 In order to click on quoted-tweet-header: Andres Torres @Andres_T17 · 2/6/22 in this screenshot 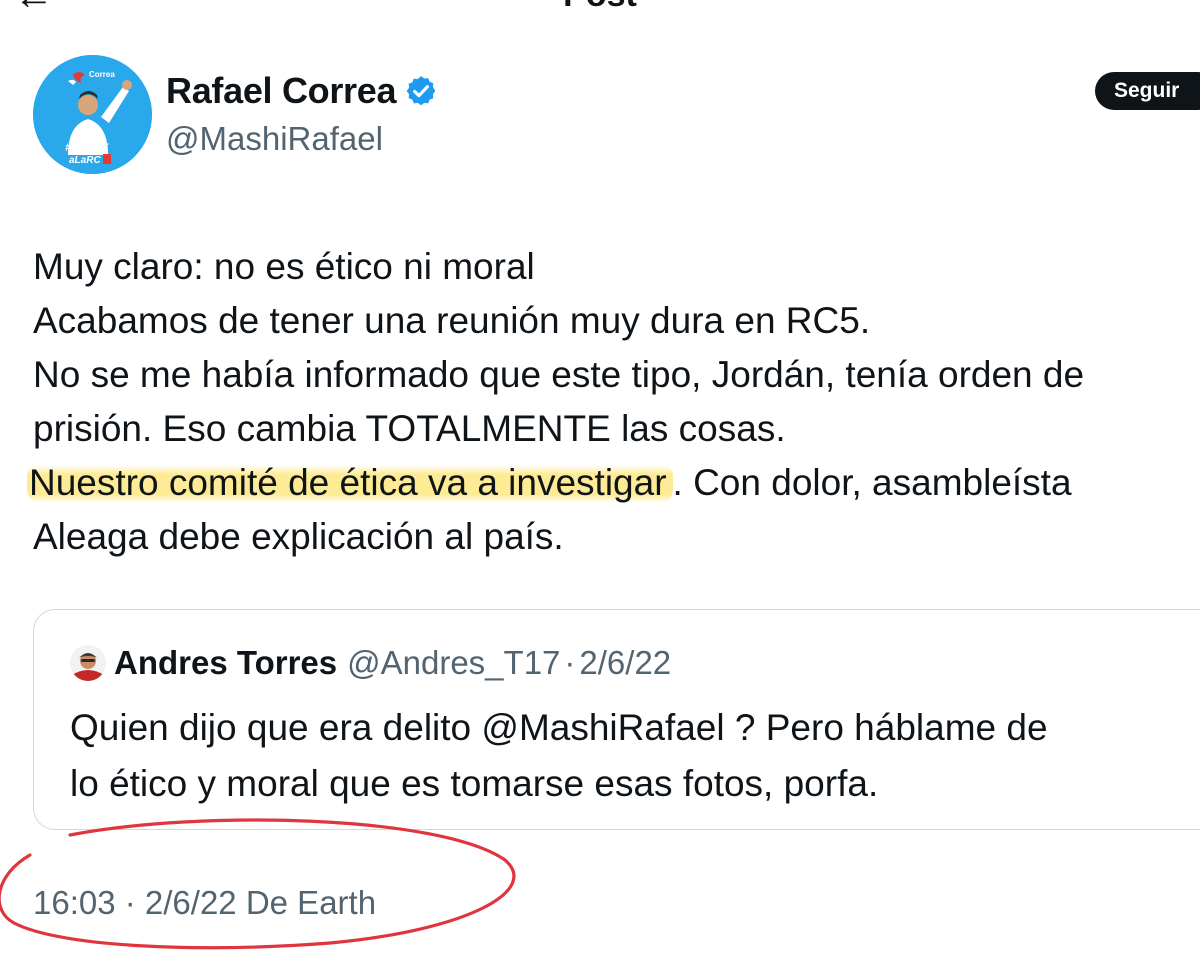, I will do `click(370, 663)`.